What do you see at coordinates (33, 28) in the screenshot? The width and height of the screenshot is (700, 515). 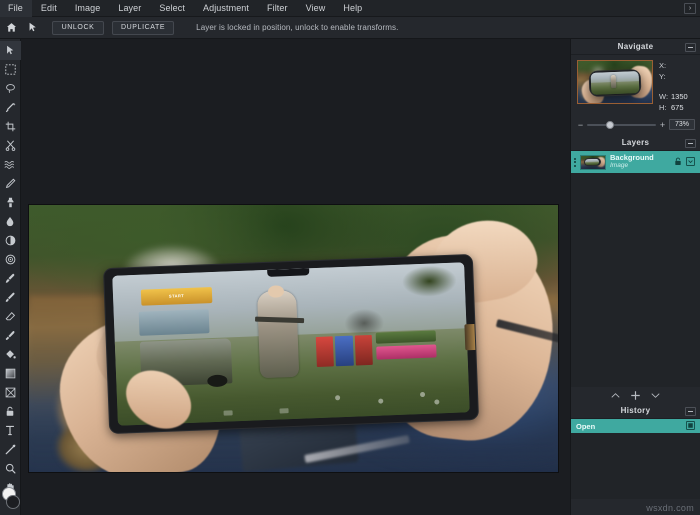 I see `move-tool-icon` at bounding box center [33, 28].